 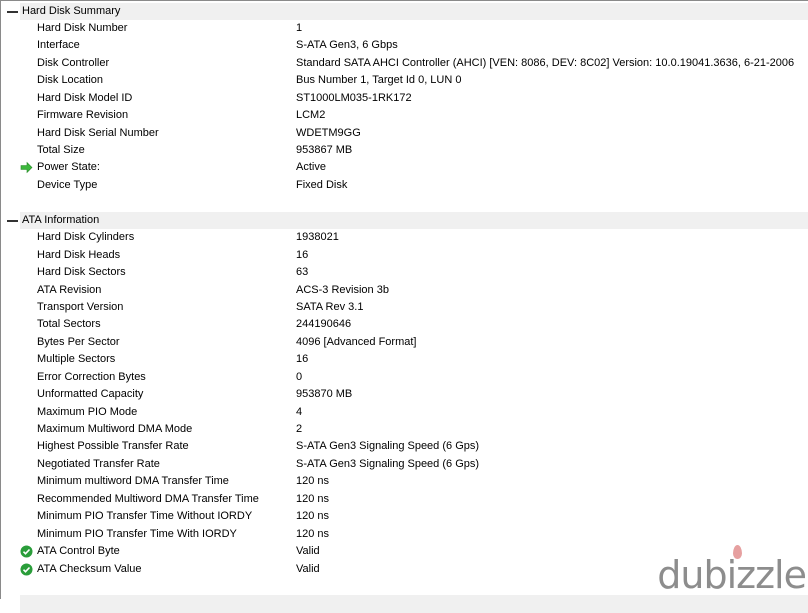 I want to click on property-label: Hard Disk Heads, so click(x=79, y=254).